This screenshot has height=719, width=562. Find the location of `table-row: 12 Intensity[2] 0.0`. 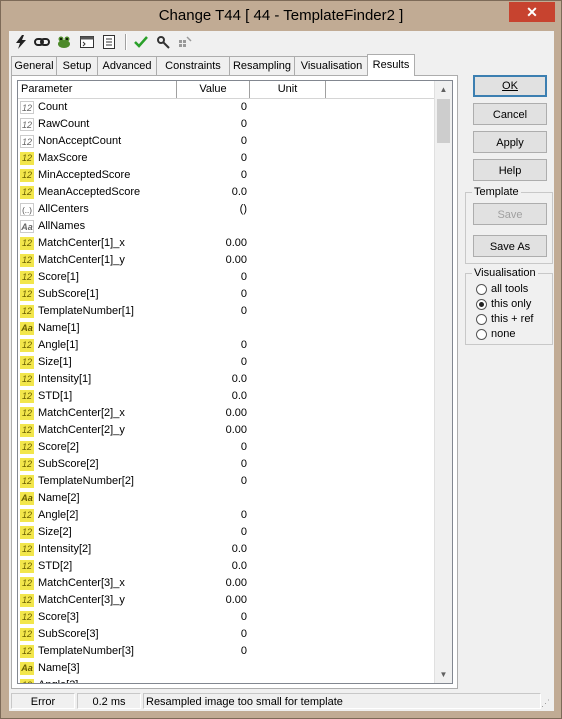

table-row: 12 Intensity[2] 0.0 is located at coordinates (230, 549).